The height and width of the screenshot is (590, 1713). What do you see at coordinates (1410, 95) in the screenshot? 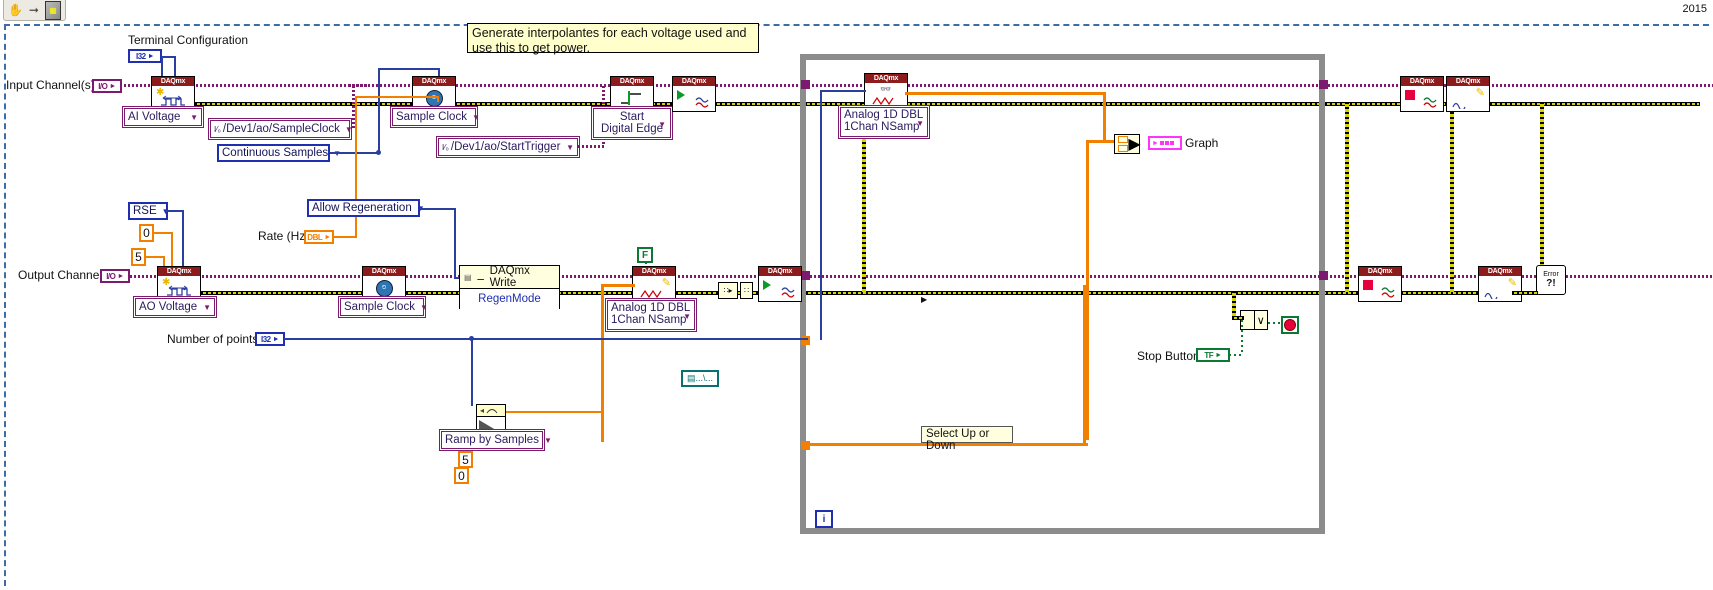
I see `stop-square-icon` at bounding box center [1410, 95].